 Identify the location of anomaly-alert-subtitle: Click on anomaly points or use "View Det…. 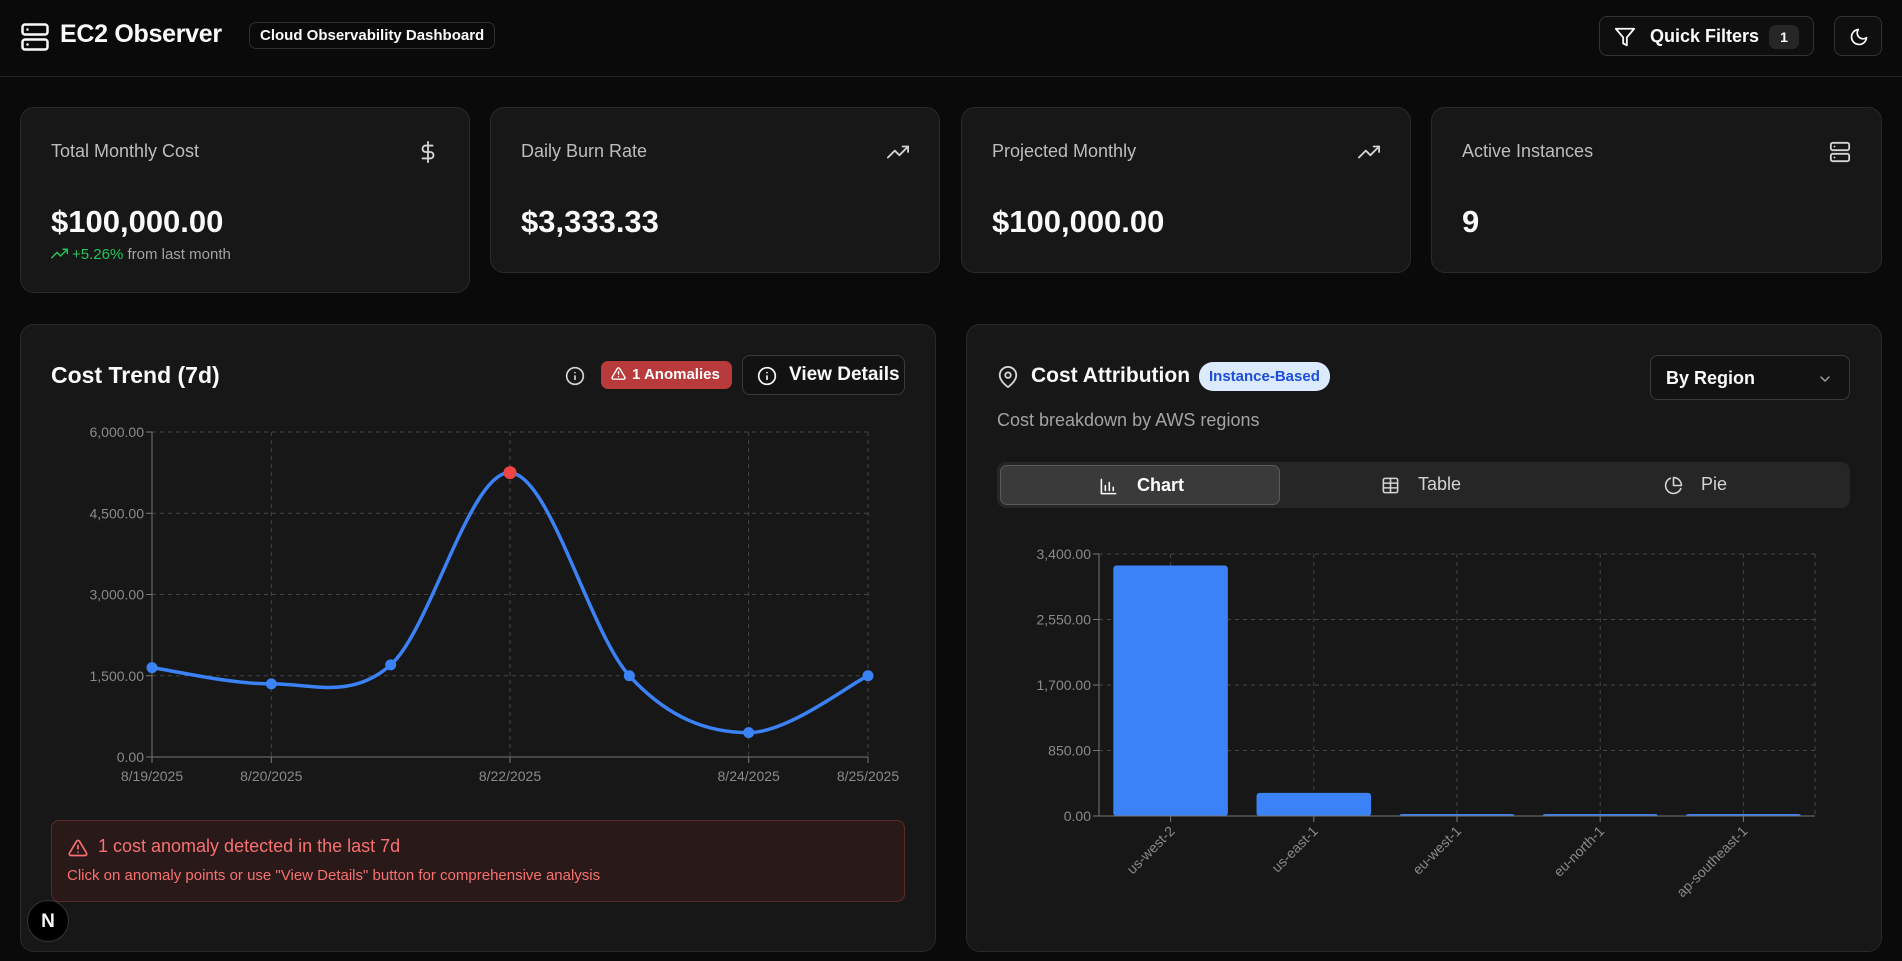
(334, 875).